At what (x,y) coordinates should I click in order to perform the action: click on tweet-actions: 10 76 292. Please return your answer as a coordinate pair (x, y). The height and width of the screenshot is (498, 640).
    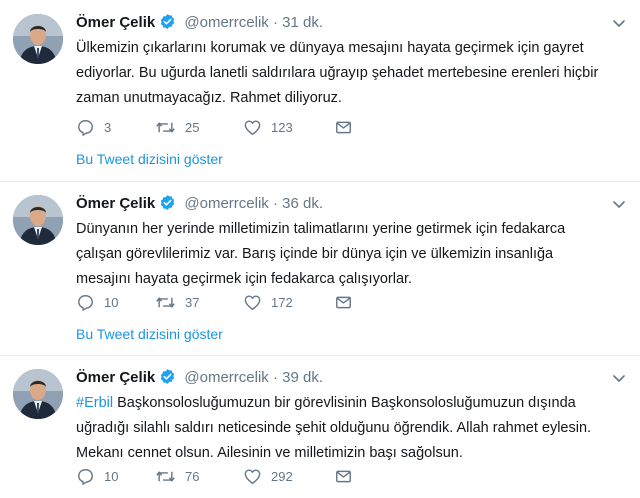
    Looking at the image, I should click on (214, 476).